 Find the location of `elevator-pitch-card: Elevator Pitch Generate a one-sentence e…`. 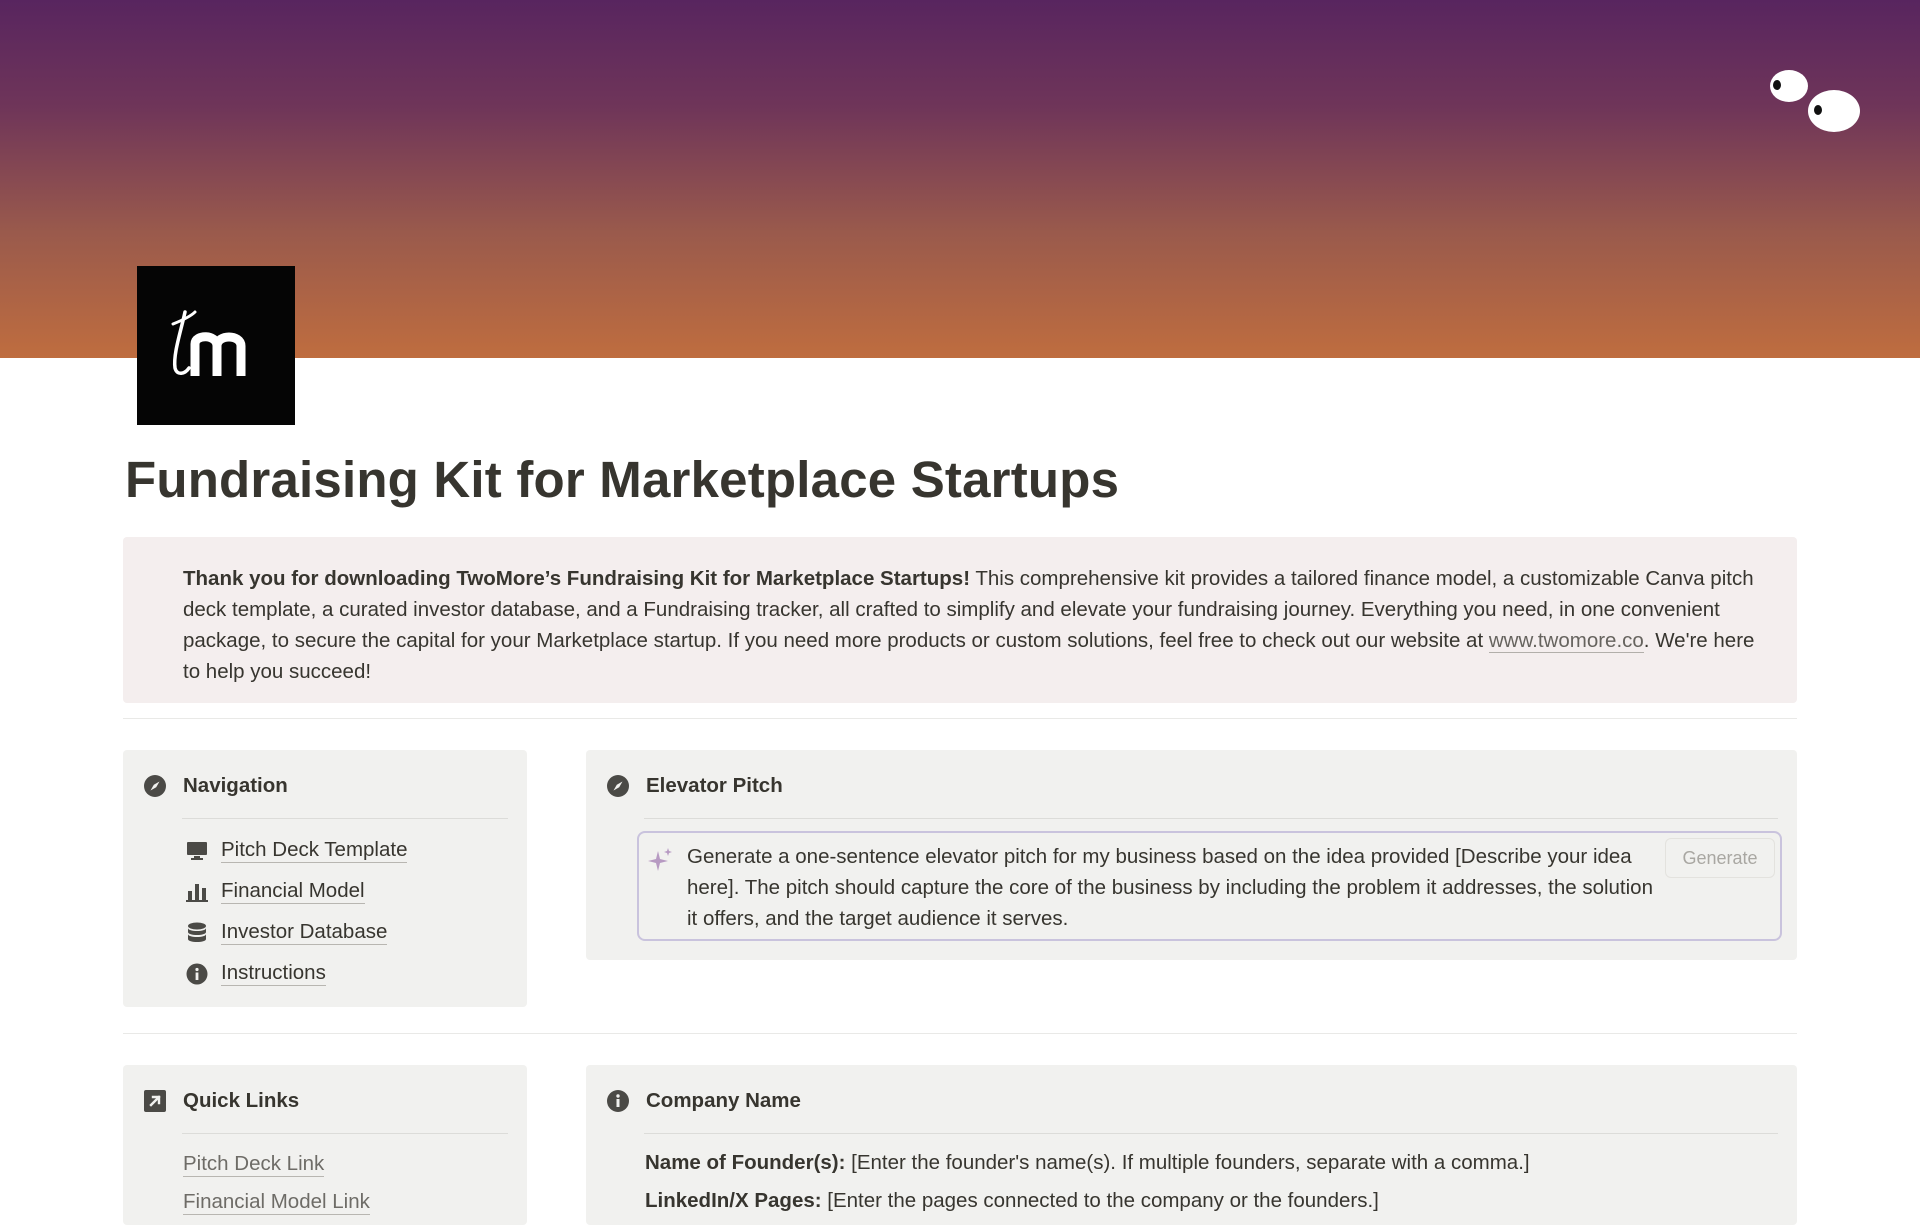

elevator-pitch-card: Elevator Pitch Generate a one-sentence e… is located at coordinates (1191, 855).